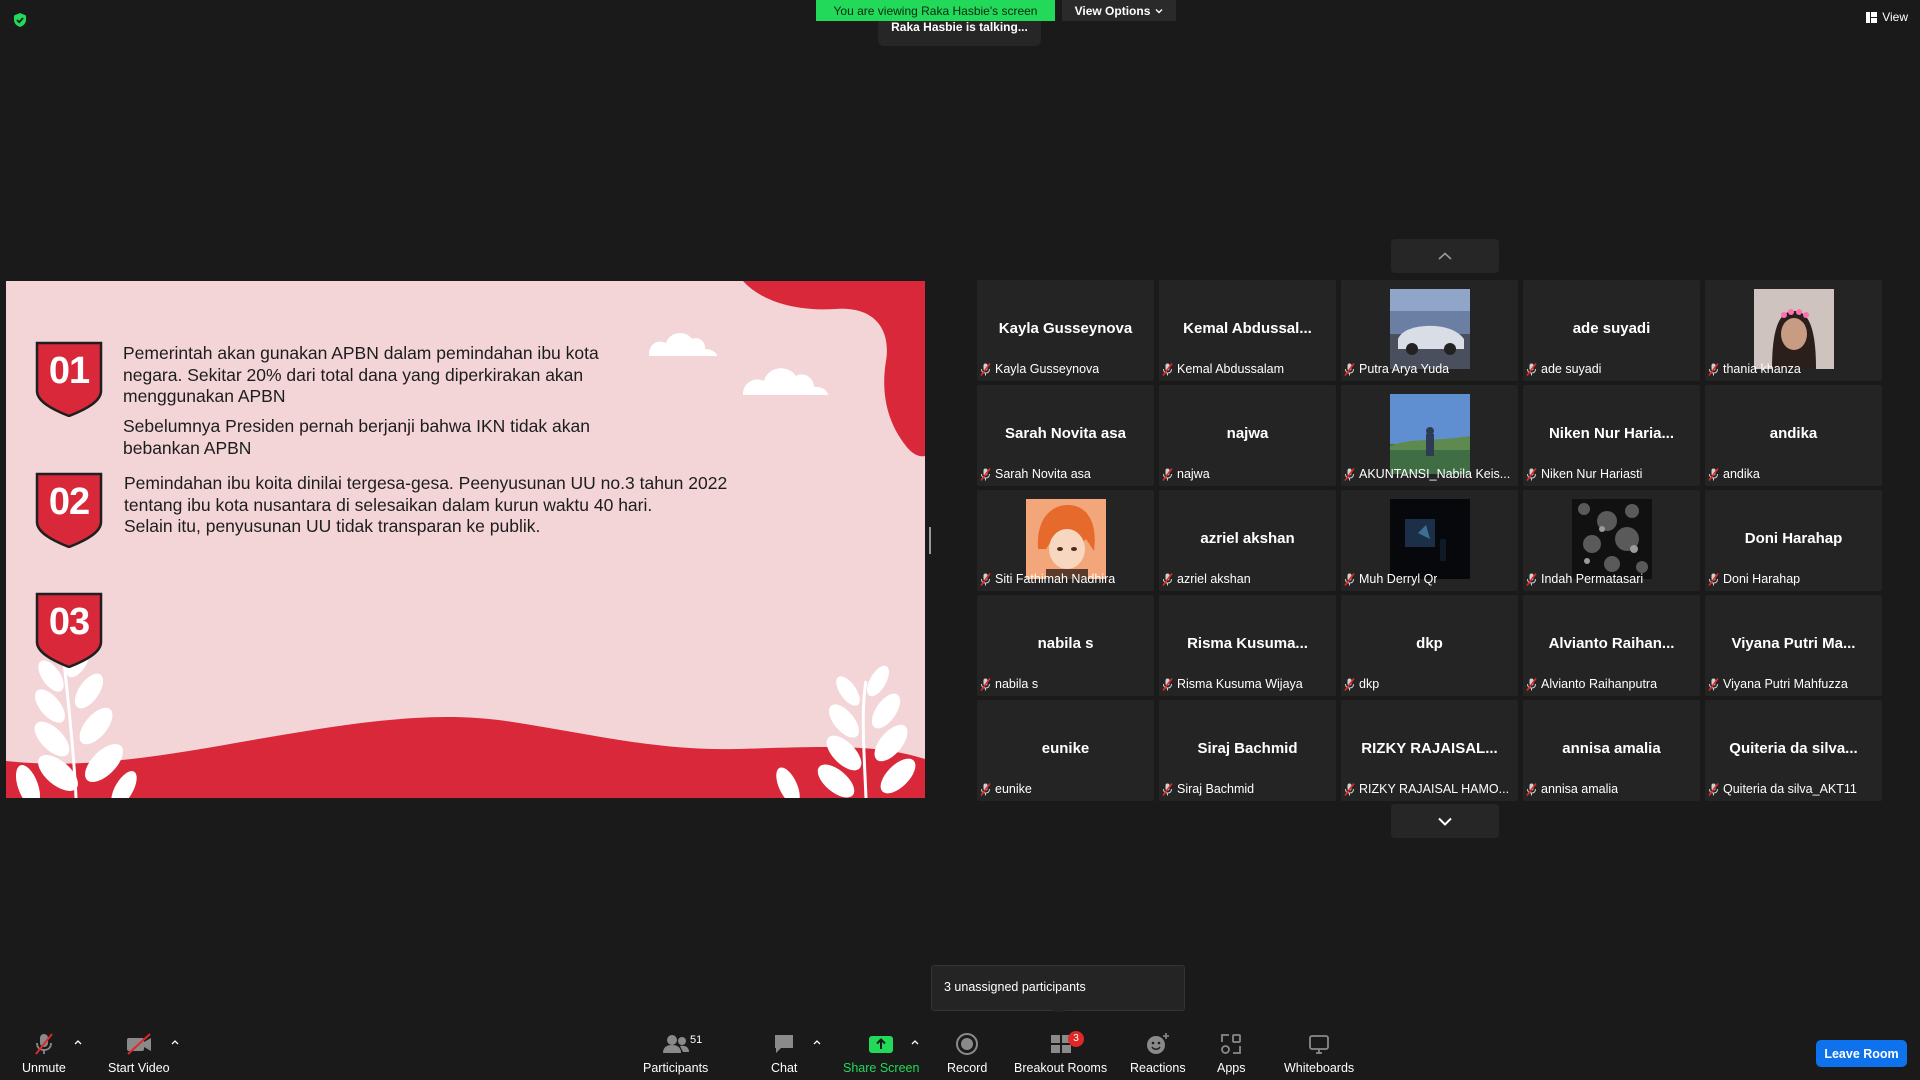 This screenshot has height=1080, width=1920. What do you see at coordinates (1592, 474) in the screenshot?
I see `participant-name: Niken Nur Hariasti` at bounding box center [1592, 474].